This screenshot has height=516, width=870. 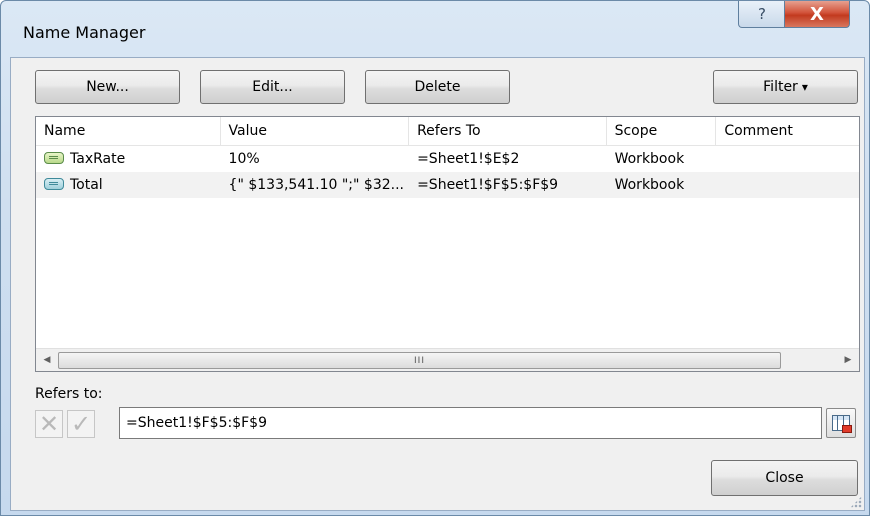 I want to click on close-icon: X, so click(x=817, y=14).